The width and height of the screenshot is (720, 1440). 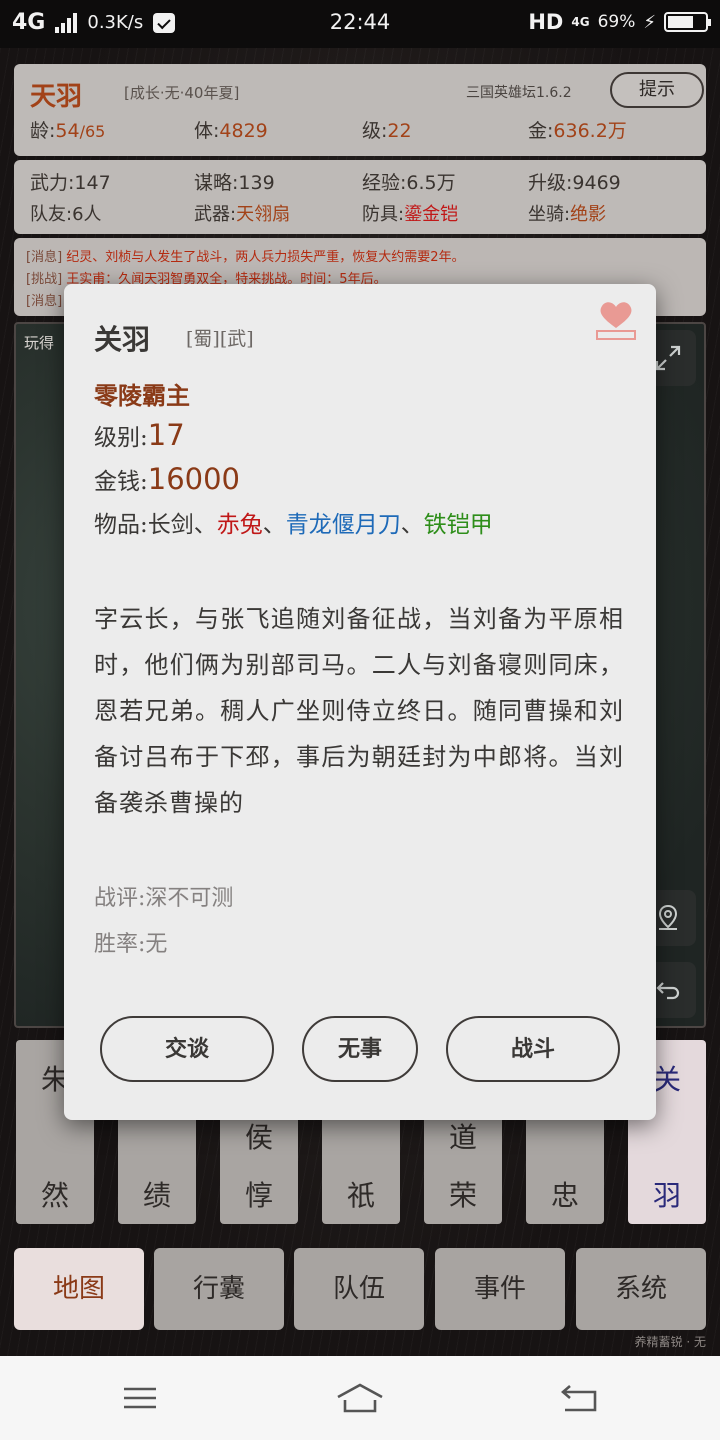 What do you see at coordinates (68, 131) in the screenshot?
I see `age-stat: 龄:54/65` at bounding box center [68, 131].